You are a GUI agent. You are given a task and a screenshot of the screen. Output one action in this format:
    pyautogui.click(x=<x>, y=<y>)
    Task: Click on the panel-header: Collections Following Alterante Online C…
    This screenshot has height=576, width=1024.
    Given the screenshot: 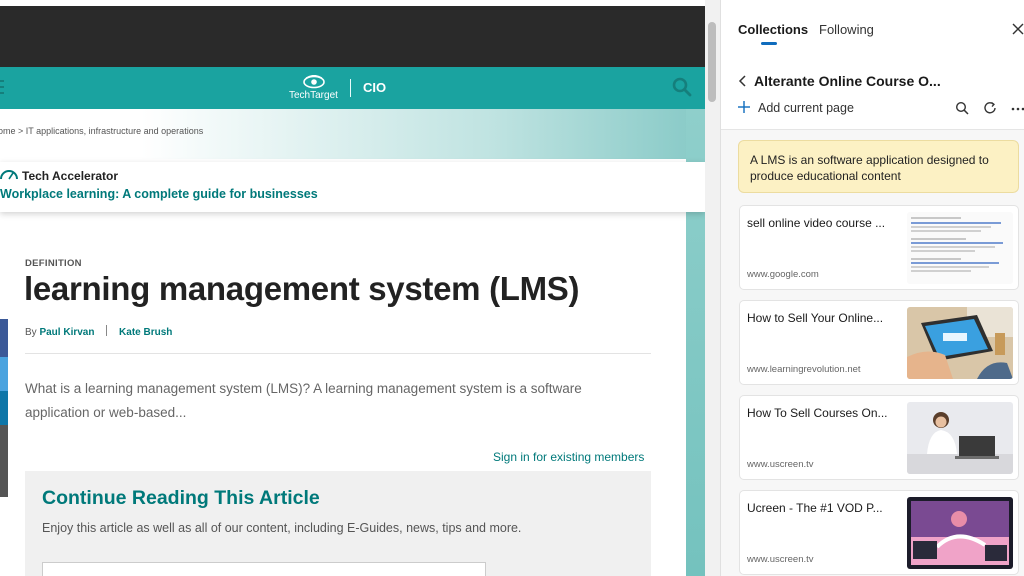 What is the action you would take?
    pyautogui.click(x=872, y=65)
    